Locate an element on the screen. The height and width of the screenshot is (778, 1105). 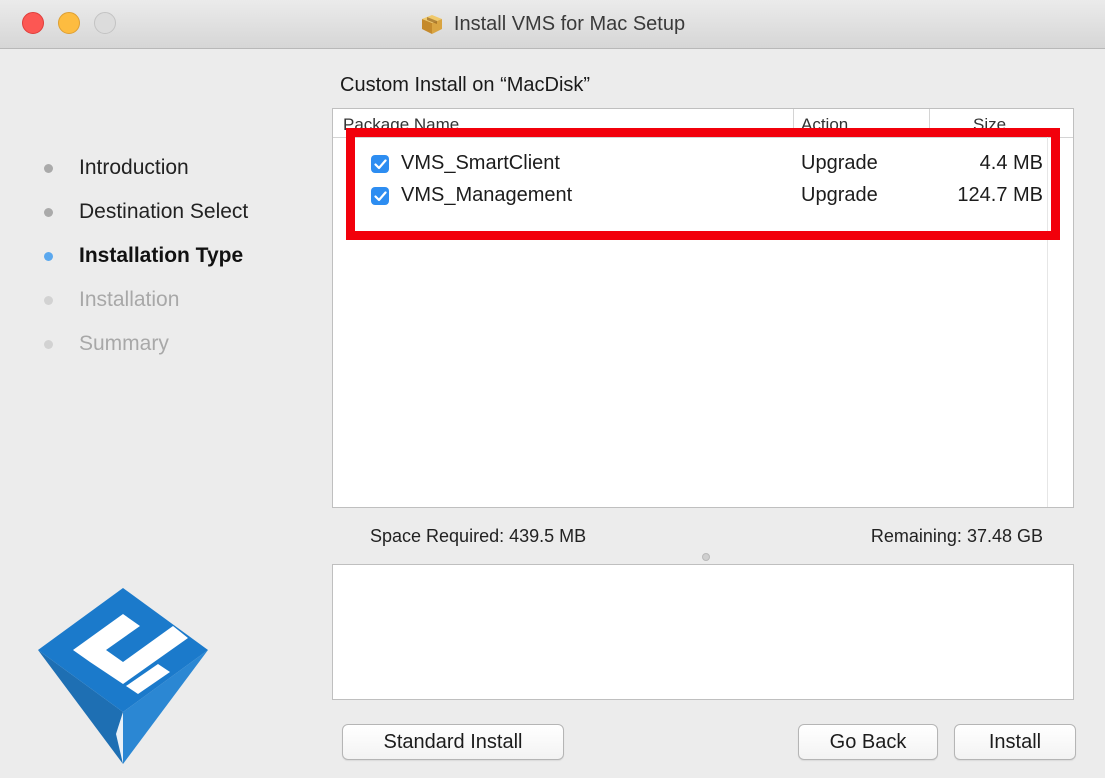
space-required-label: Space Required: 439.5 MB is located at coordinates (478, 536).